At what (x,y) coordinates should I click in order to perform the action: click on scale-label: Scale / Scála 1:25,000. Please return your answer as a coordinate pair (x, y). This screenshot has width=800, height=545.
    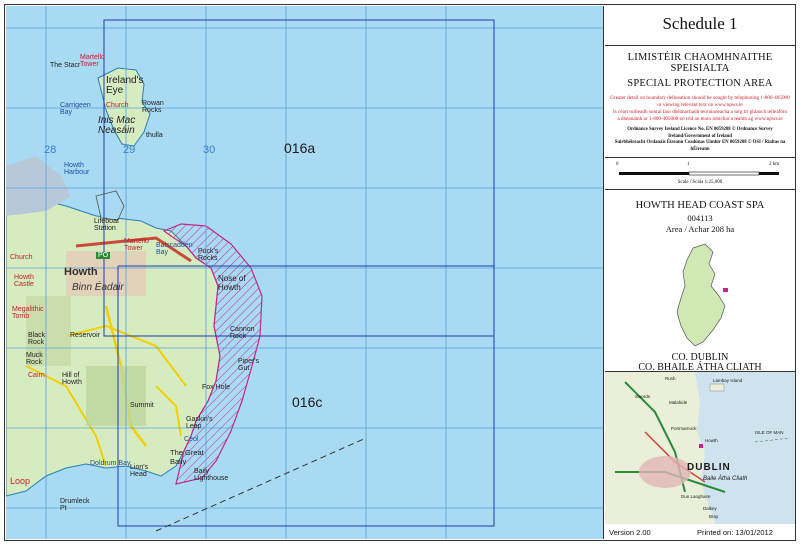
    Looking at the image, I should click on (700, 182).